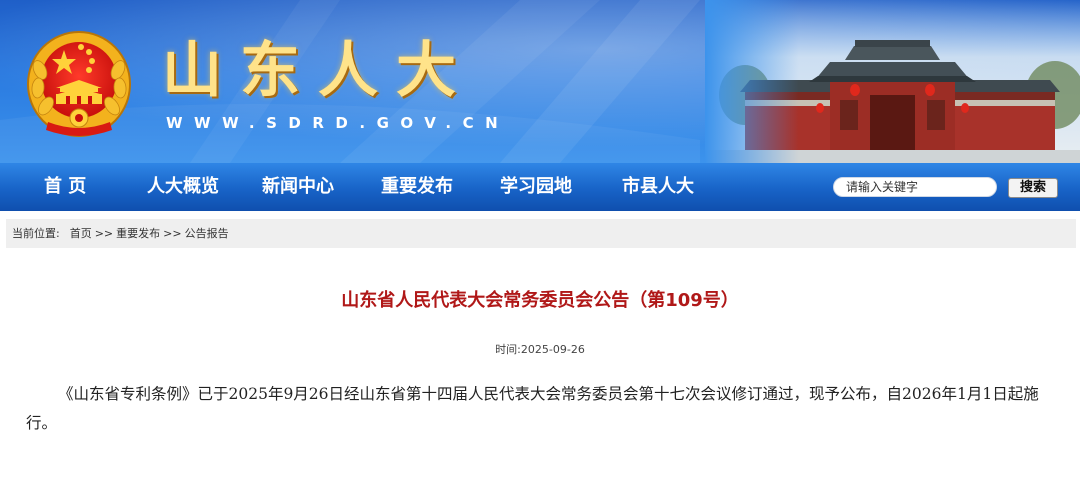 The width and height of the screenshot is (1080, 495). What do you see at coordinates (536, 187) in the screenshot?
I see `nav-item-study-garden: 学习园地` at bounding box center [536, 187].